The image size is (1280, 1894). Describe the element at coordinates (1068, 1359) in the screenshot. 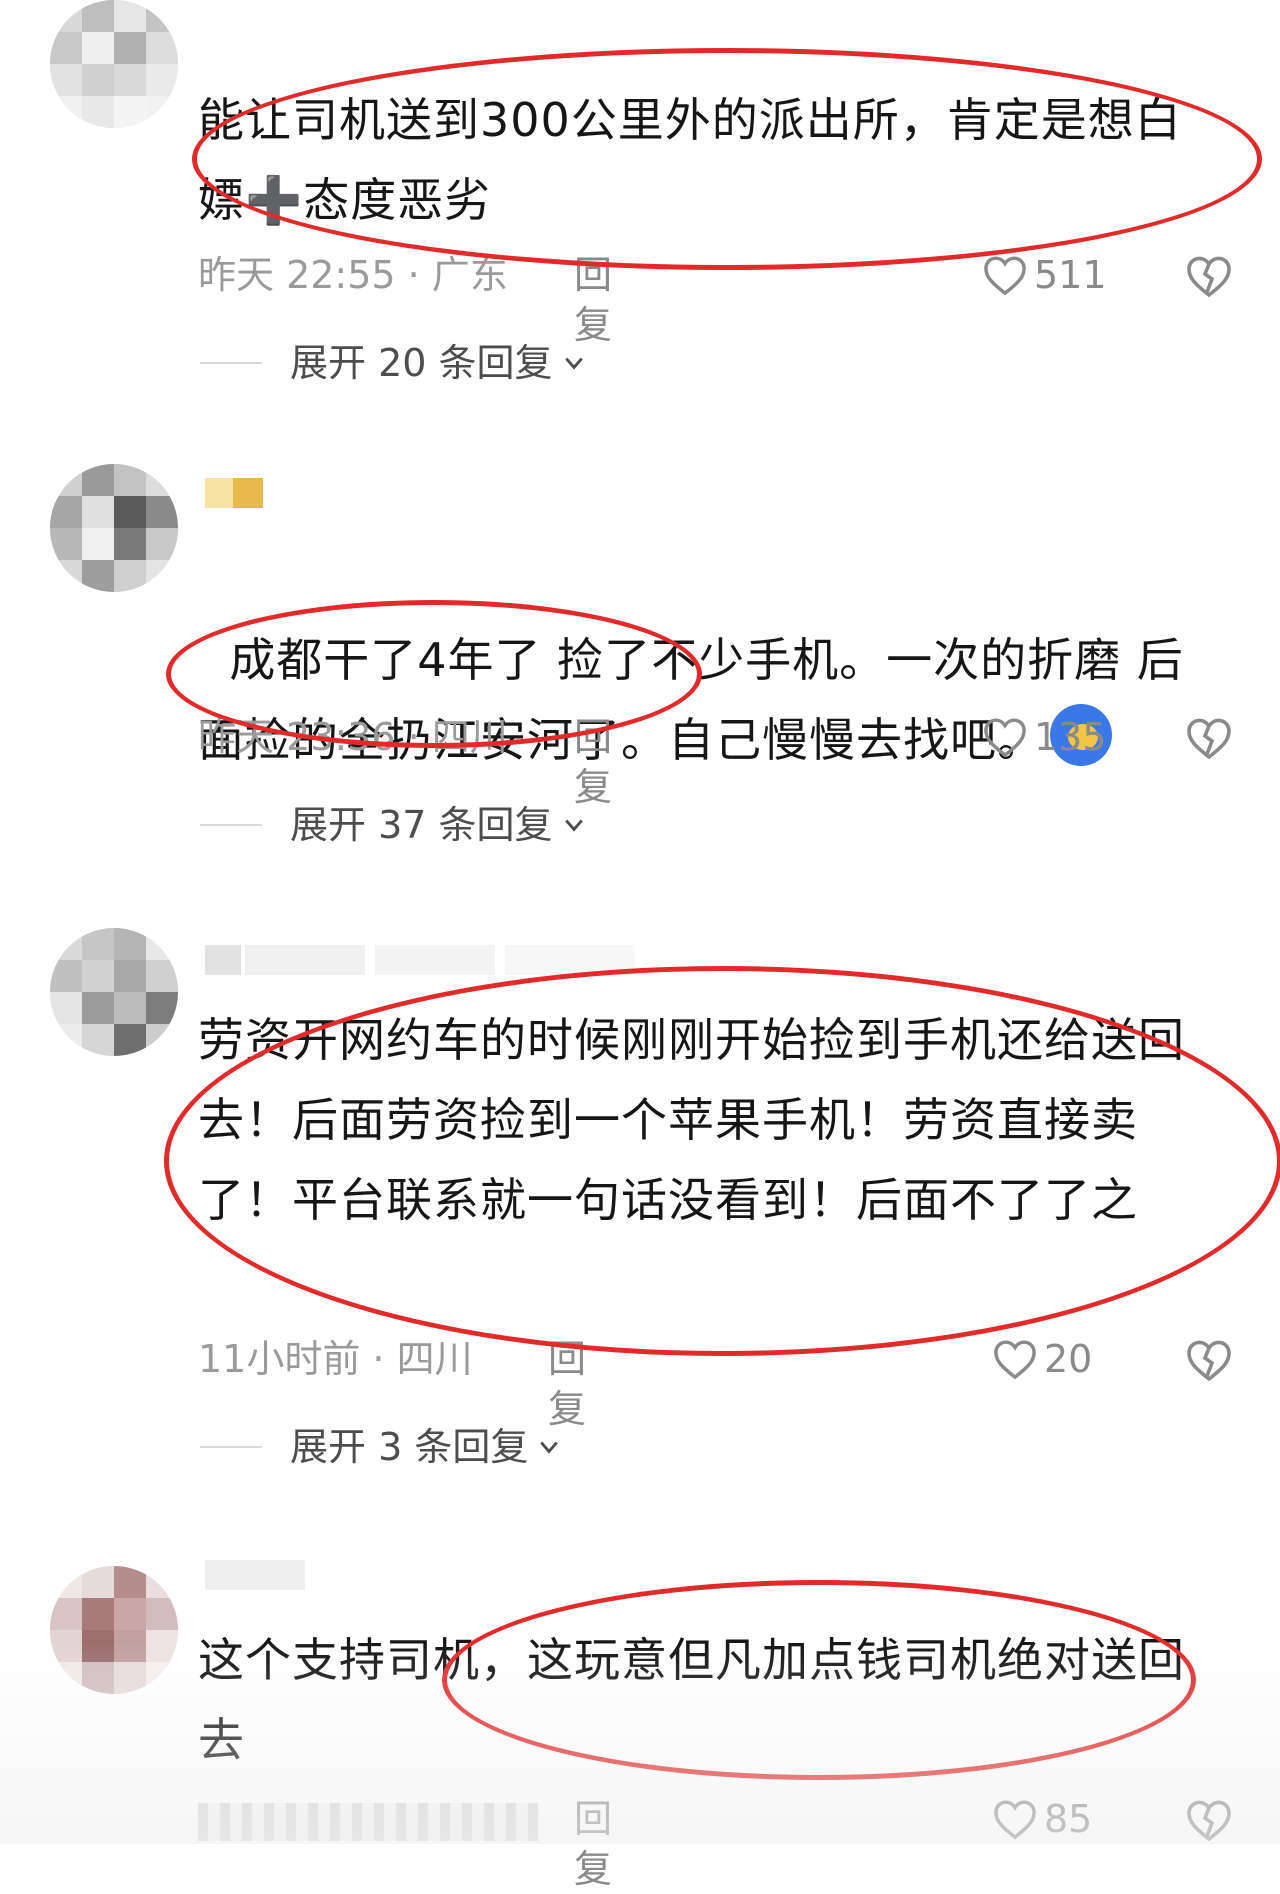

I see `like-count: 20` at that location.